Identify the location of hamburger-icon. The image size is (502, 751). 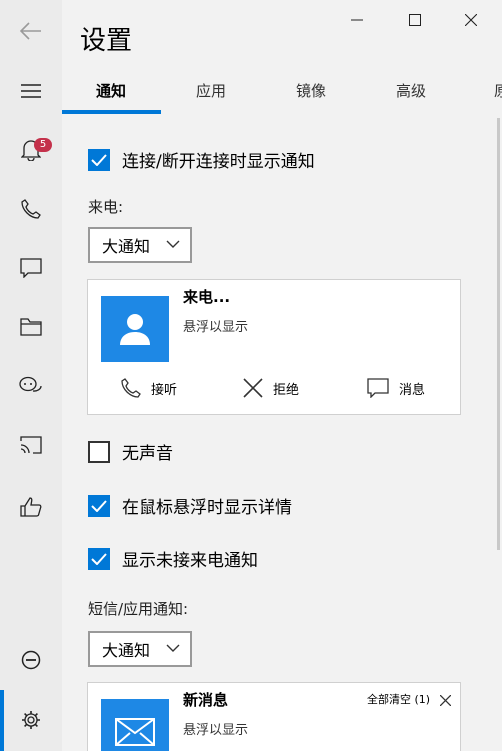
(31, 91).